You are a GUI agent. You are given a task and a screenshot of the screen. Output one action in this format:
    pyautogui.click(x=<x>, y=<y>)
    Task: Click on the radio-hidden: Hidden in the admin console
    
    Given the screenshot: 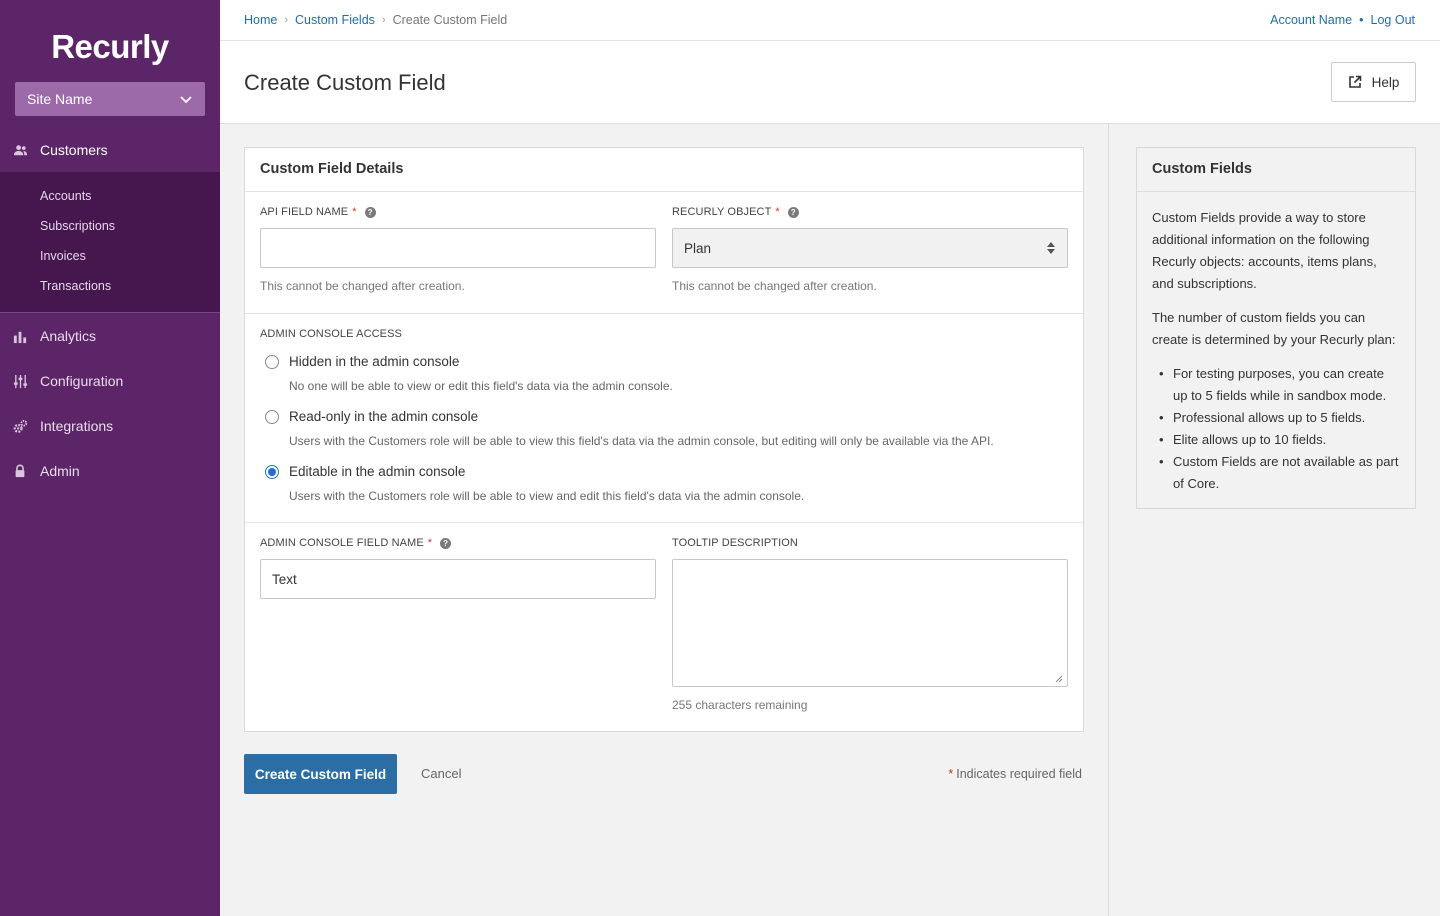 What is the action you would take?
    pyautogui.click(x=362, y=361)
    